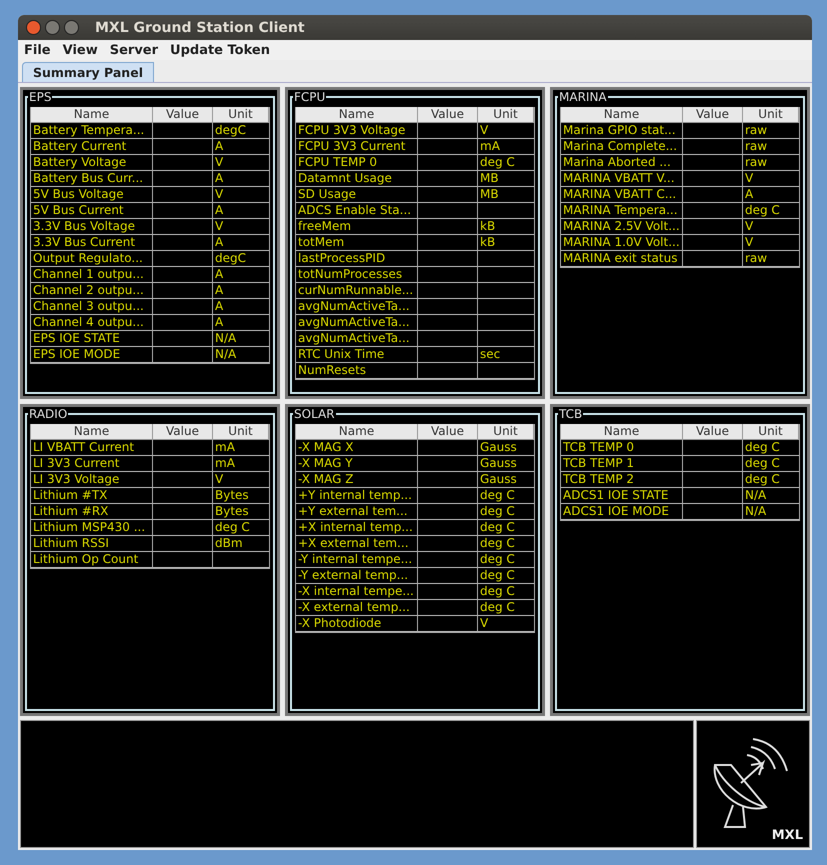  I want to click on table-cell: LI 3V3 Voltage, so click(92, 480).